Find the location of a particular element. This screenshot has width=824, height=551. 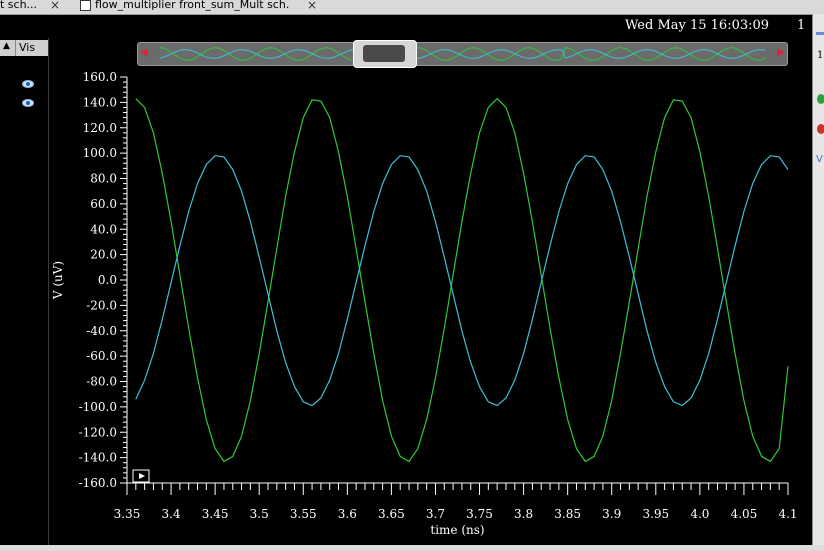

x-tick-label: 4.1 is located at coordinates (787, 514).